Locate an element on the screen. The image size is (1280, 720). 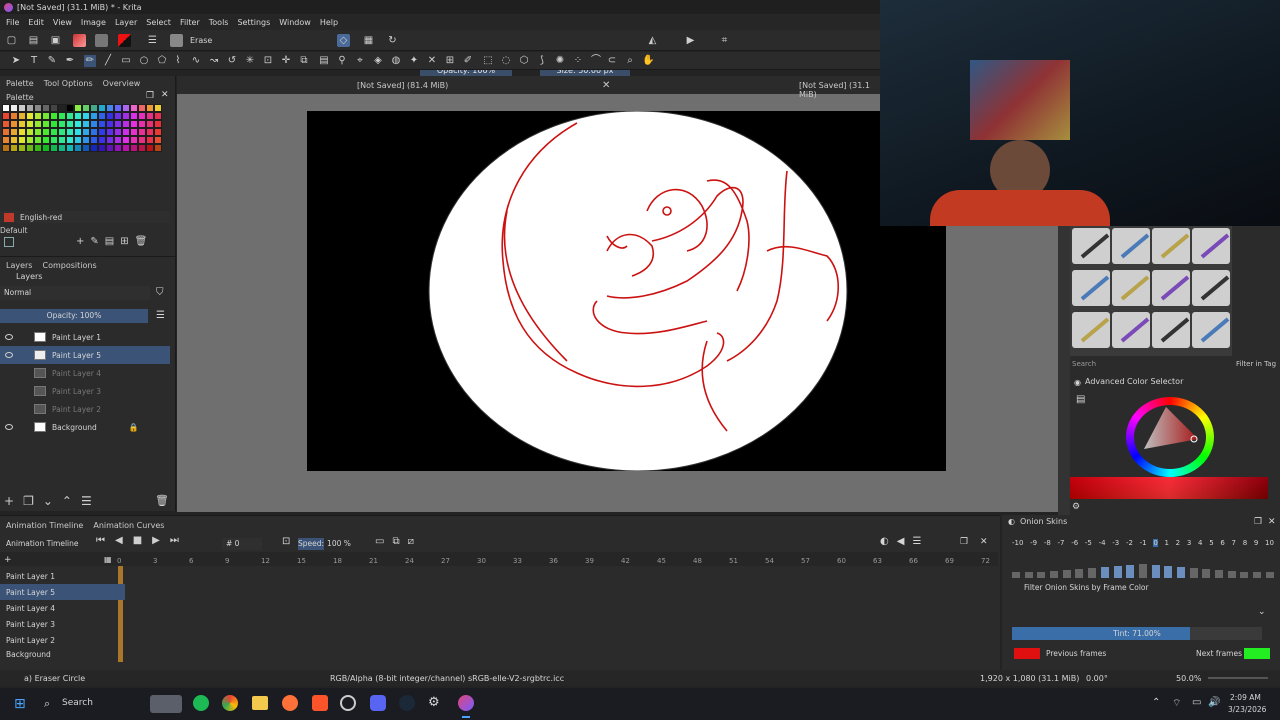
zoom-slider is located at coordinates (1238, 678).